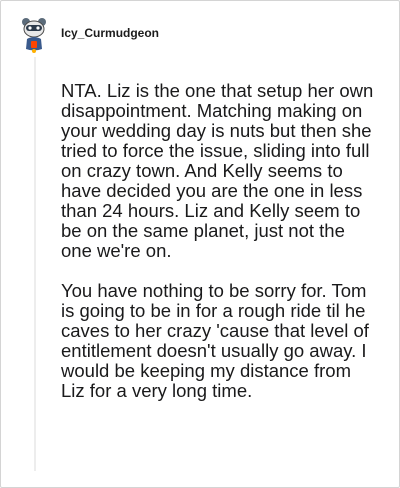 This screenshot has height=488, width=400. I want to click on comment-author-username: Icy_Curmudgeon, so click(110, 33).